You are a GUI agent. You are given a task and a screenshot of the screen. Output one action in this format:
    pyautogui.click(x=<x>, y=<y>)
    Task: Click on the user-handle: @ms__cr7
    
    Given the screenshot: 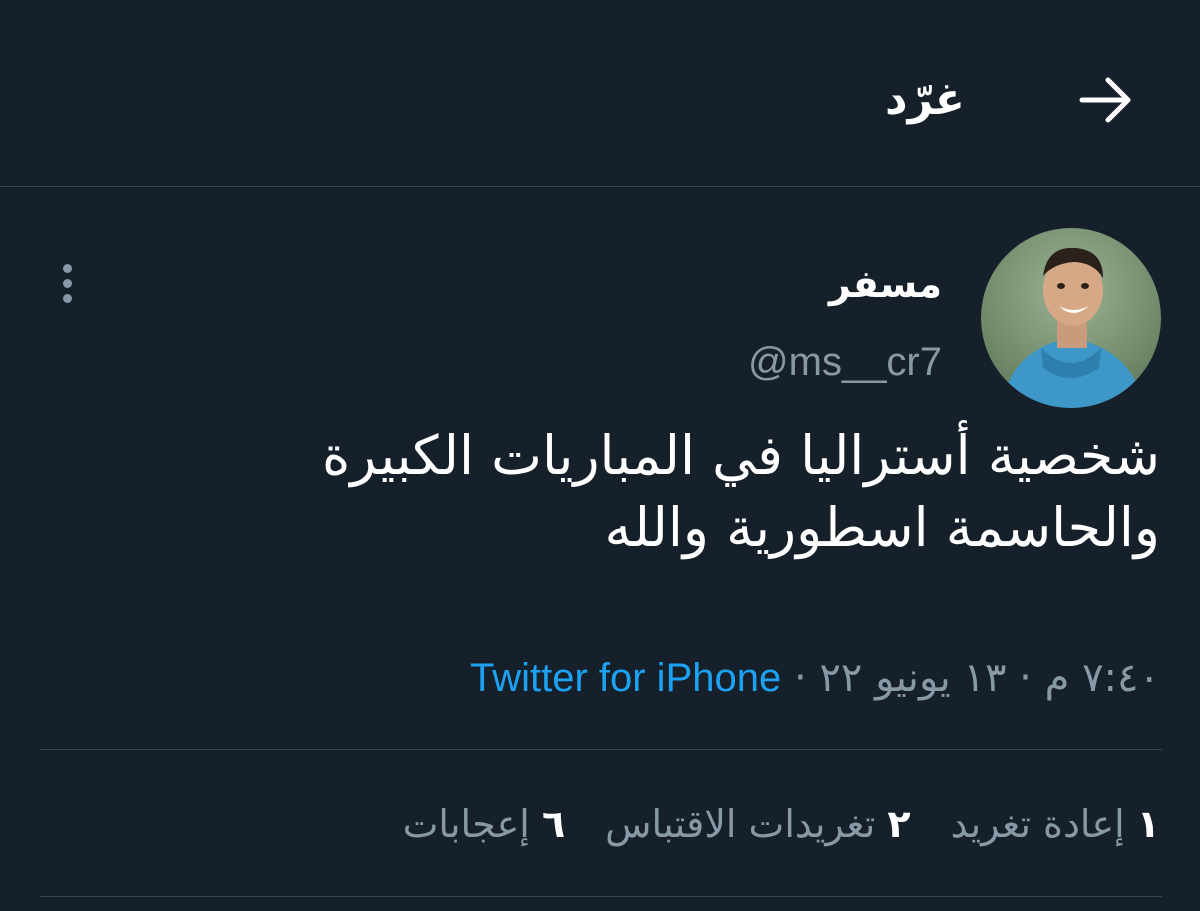 What is the action you would take?
    pyautogui.click(x=845, y=362)
    